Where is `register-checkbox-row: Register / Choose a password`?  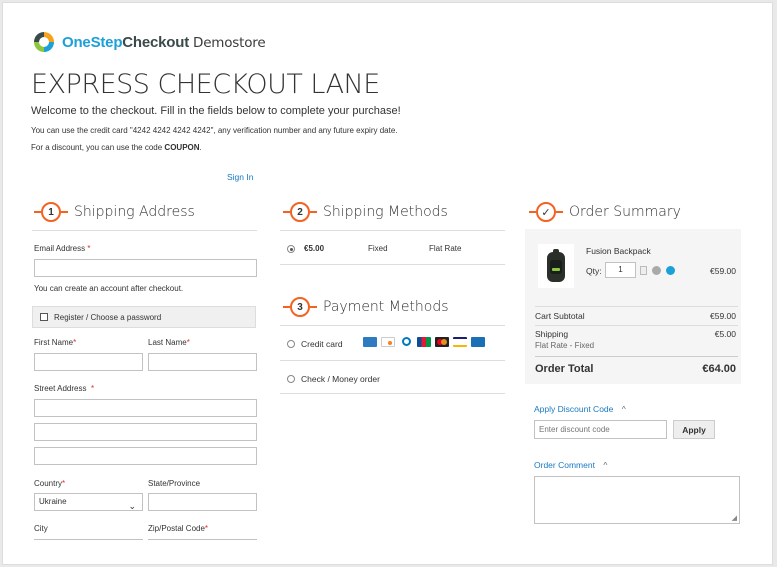 register-checkbox-row: Register / Choose a password is located at coordinates (144, 317).